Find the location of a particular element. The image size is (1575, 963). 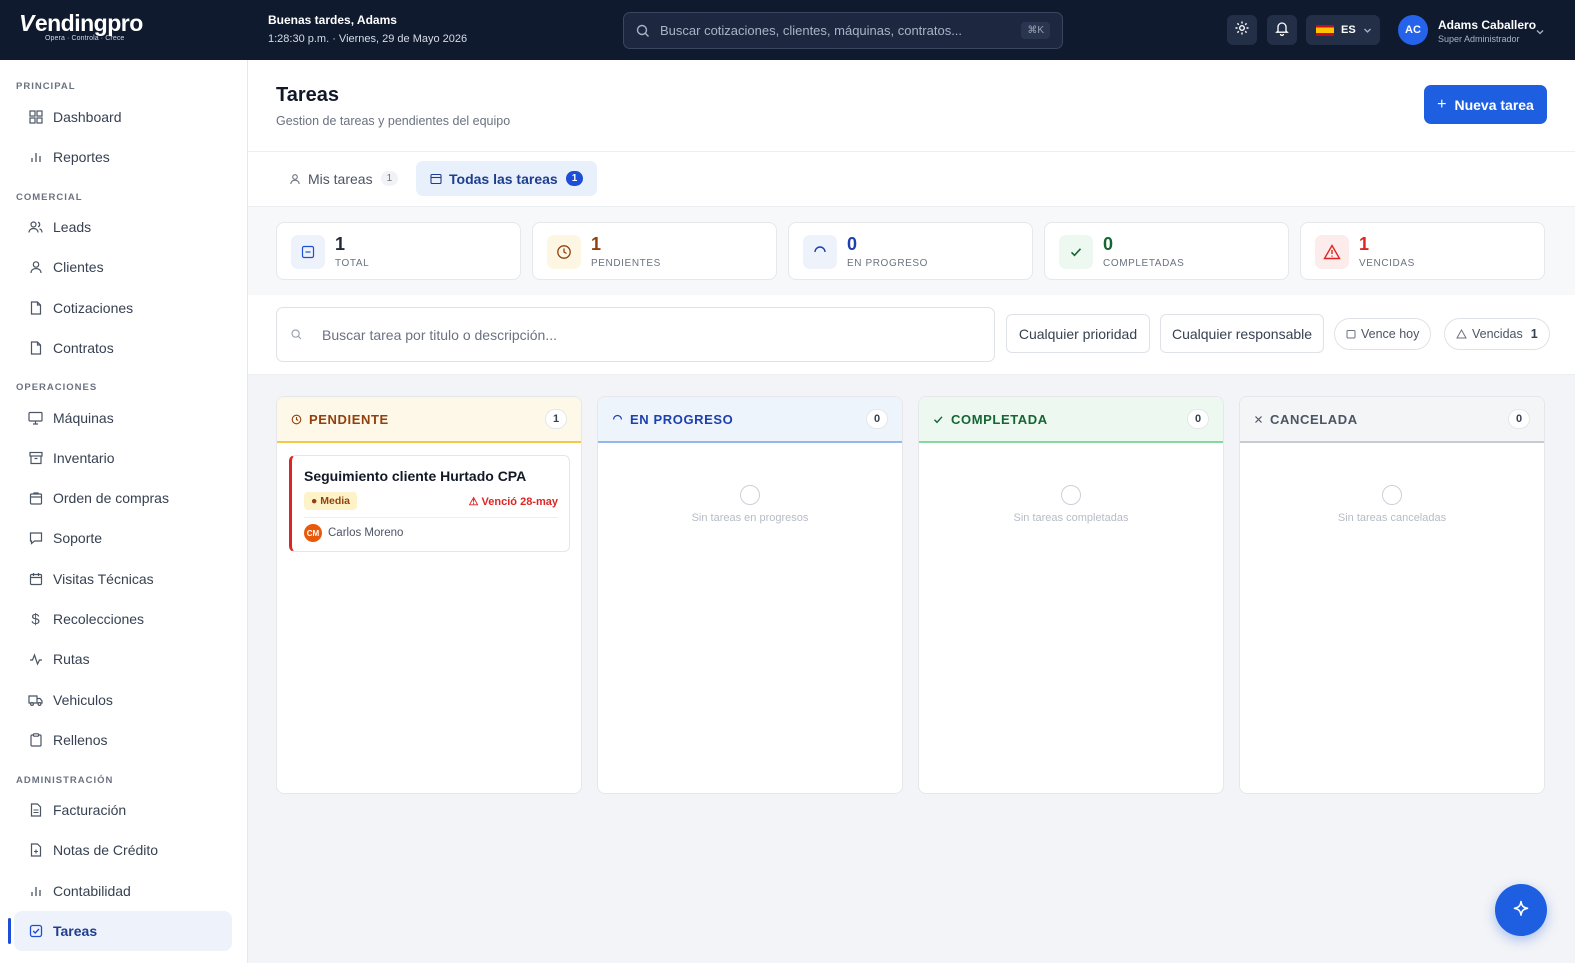

sidebar-item-vehiculos: Vehiculos is located at coordinates (123, 700).